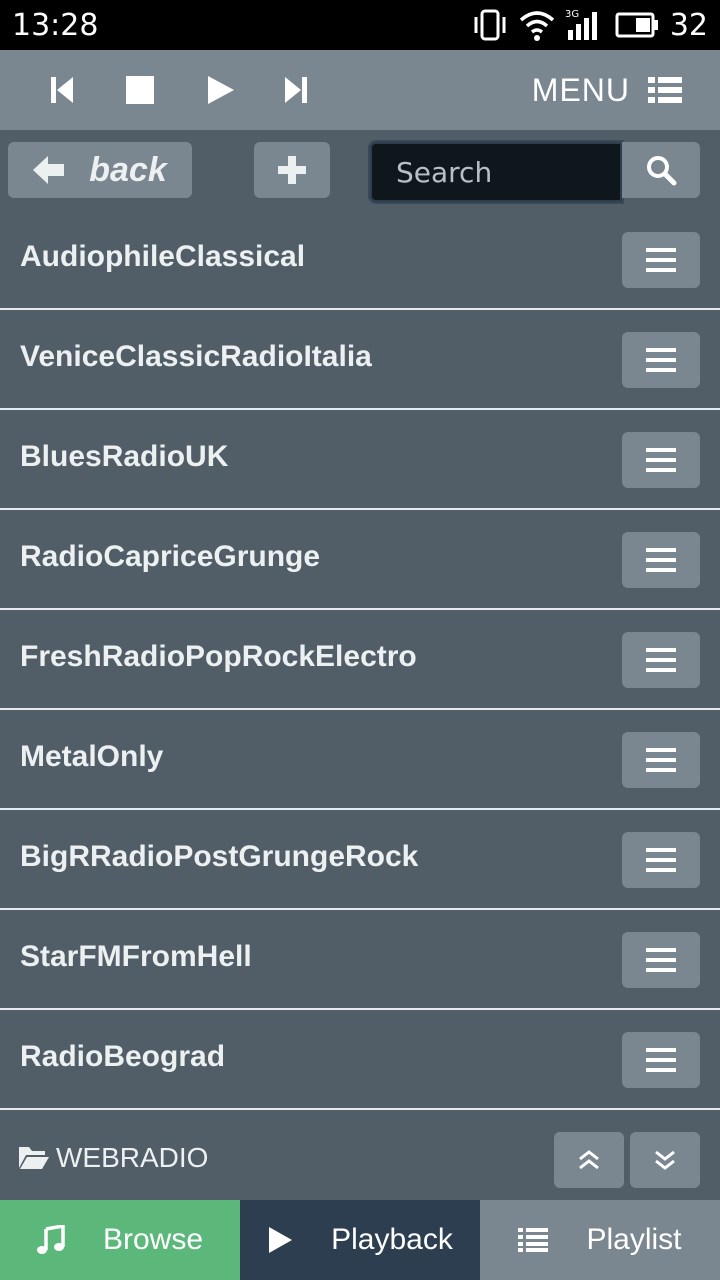 Image resolution: width=720 pixels, height=1280 pixels. Describe the element at coordinates (49, 170) in the screenshot. I see `arrow-left-icon` at that location.